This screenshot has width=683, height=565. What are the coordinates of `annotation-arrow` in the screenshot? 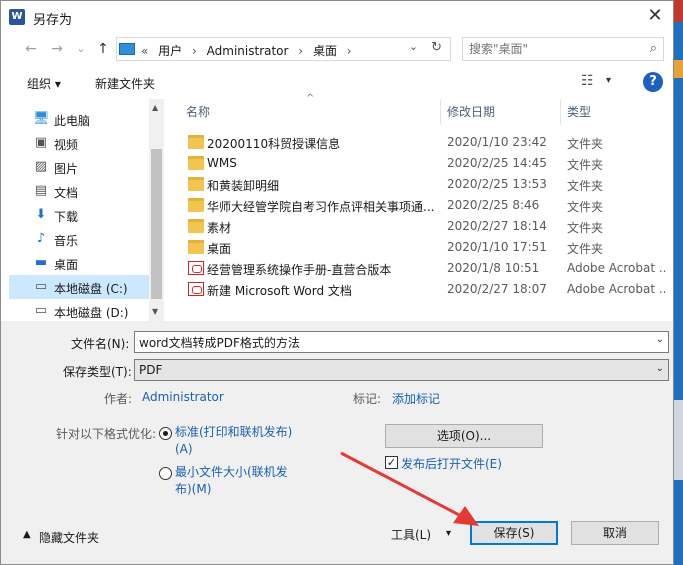 It's located at (409, 488).